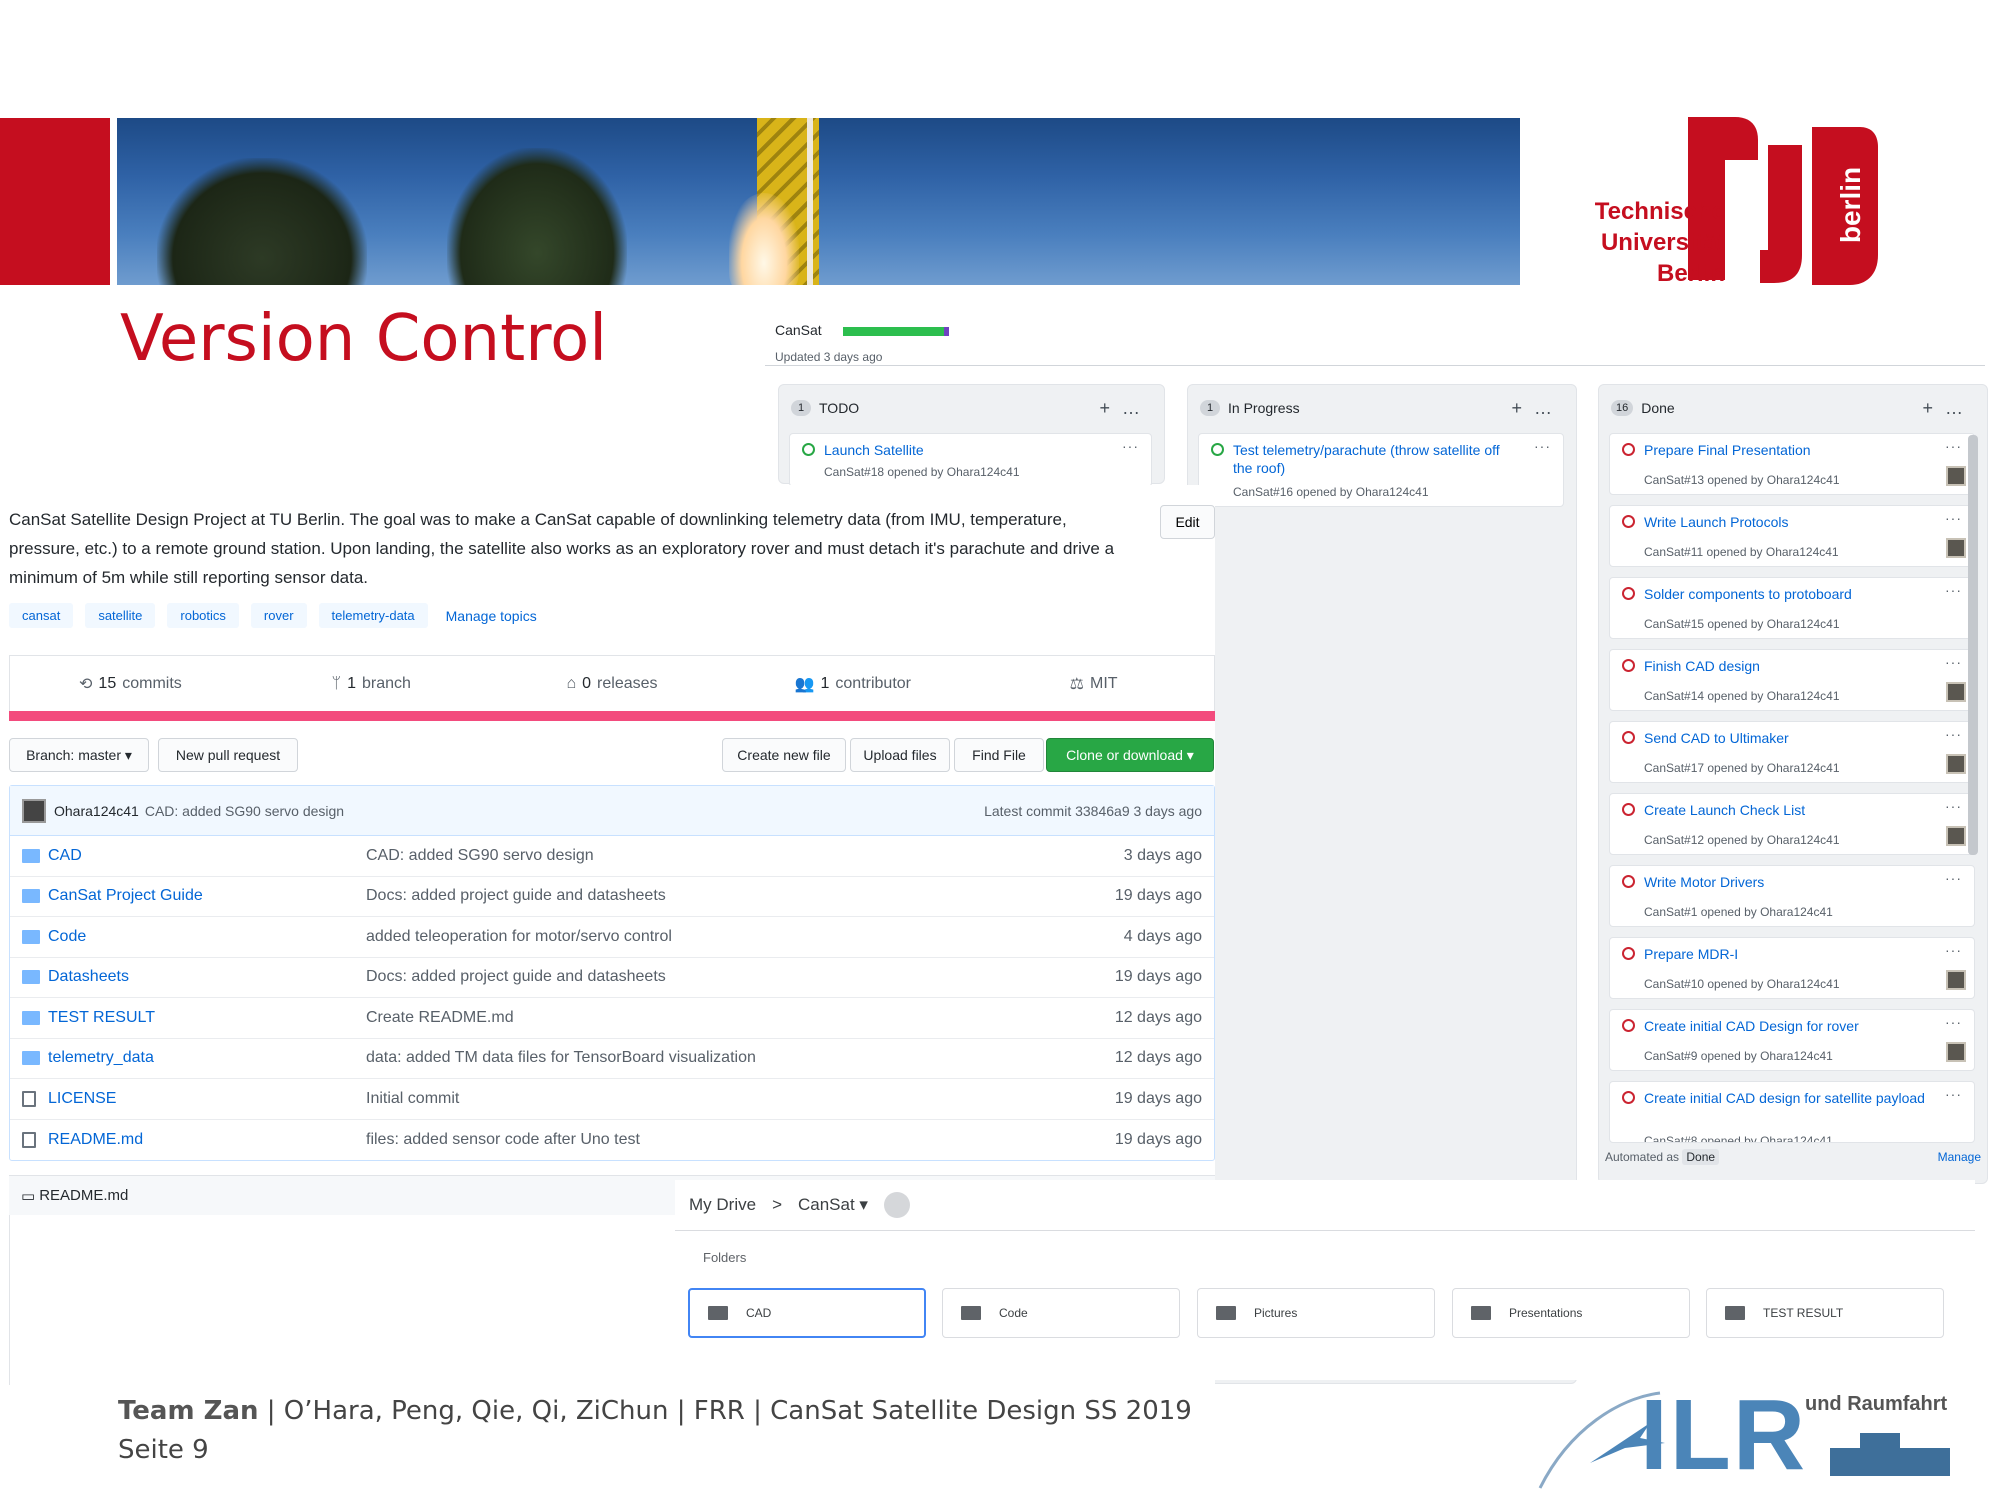 The width and height of the screenshot is (2000, 1500). What do you see at coordinates (207, 856) in the screenshot?
I see `file-name: CAD` at bounding box center [207, 856].